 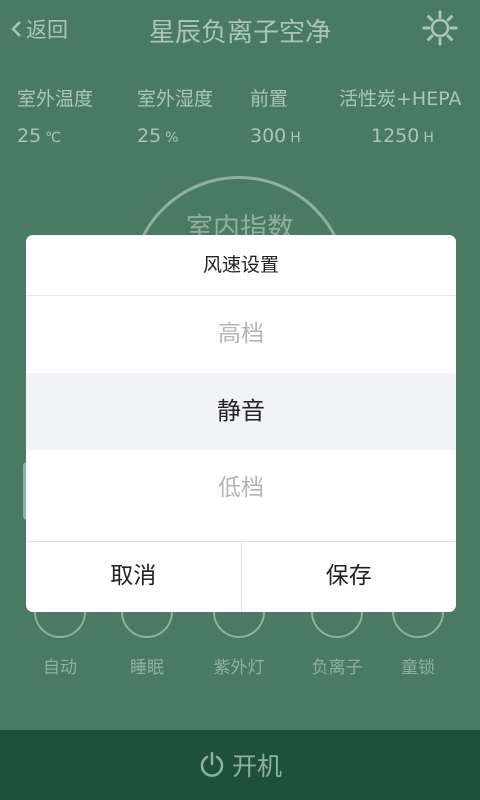 I want to click on dialog-title: 风速设置, so click(x=241, y=265).